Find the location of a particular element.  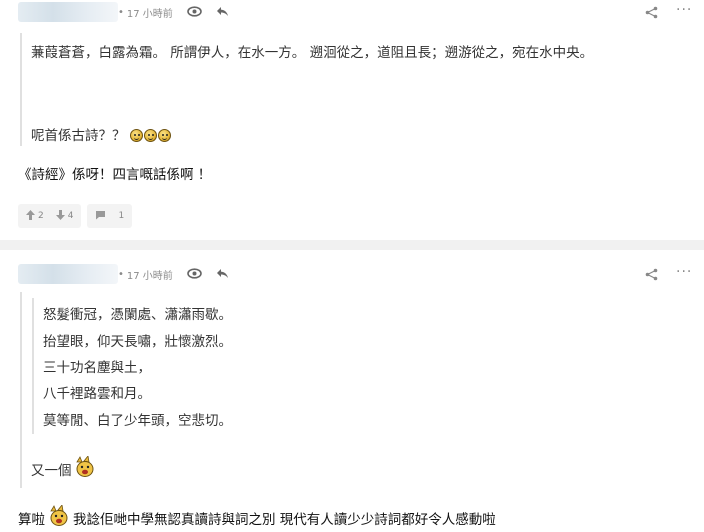

quote-tail-text: 又一個 is located at coordinates (51, 471).